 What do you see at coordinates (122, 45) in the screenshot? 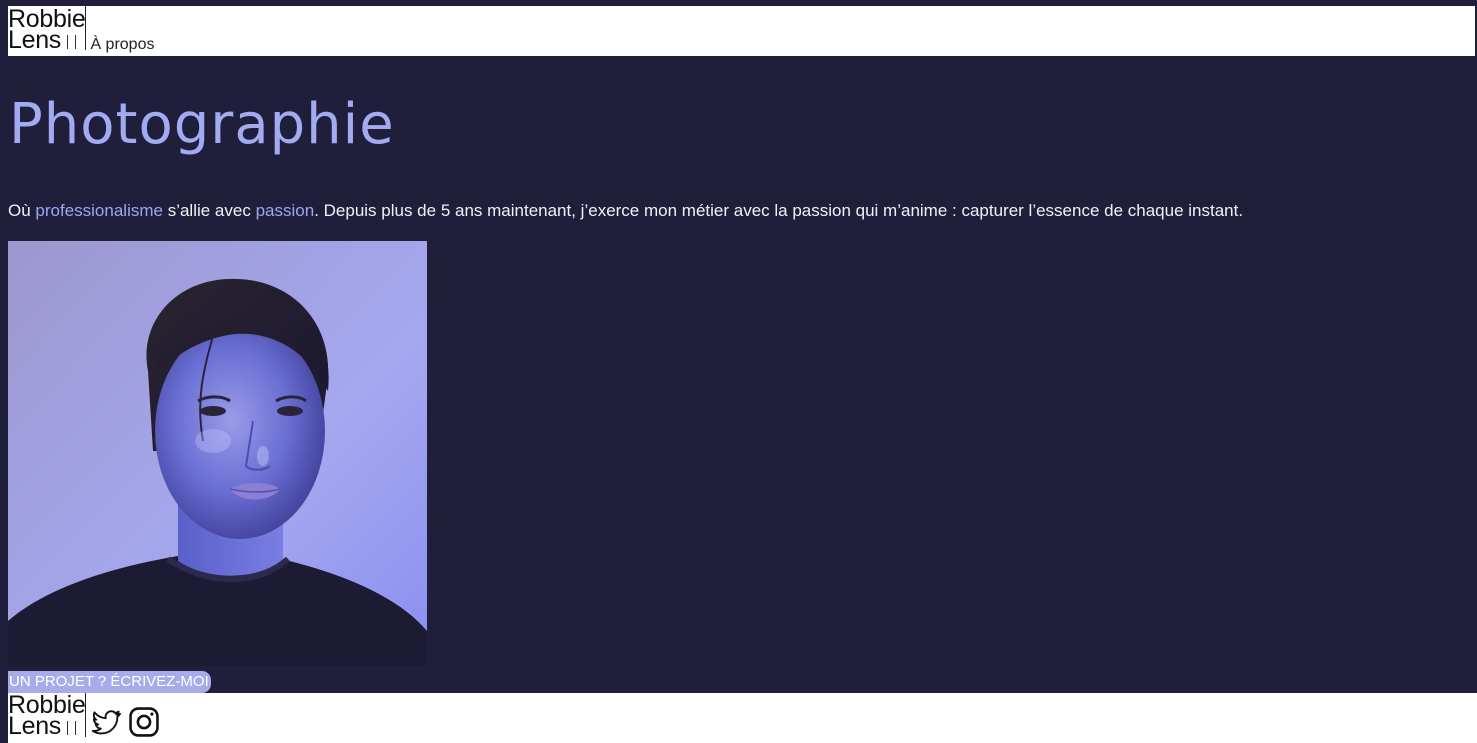
I see `nav-link-a-propos: À propos` at bounding box center [122, 45].